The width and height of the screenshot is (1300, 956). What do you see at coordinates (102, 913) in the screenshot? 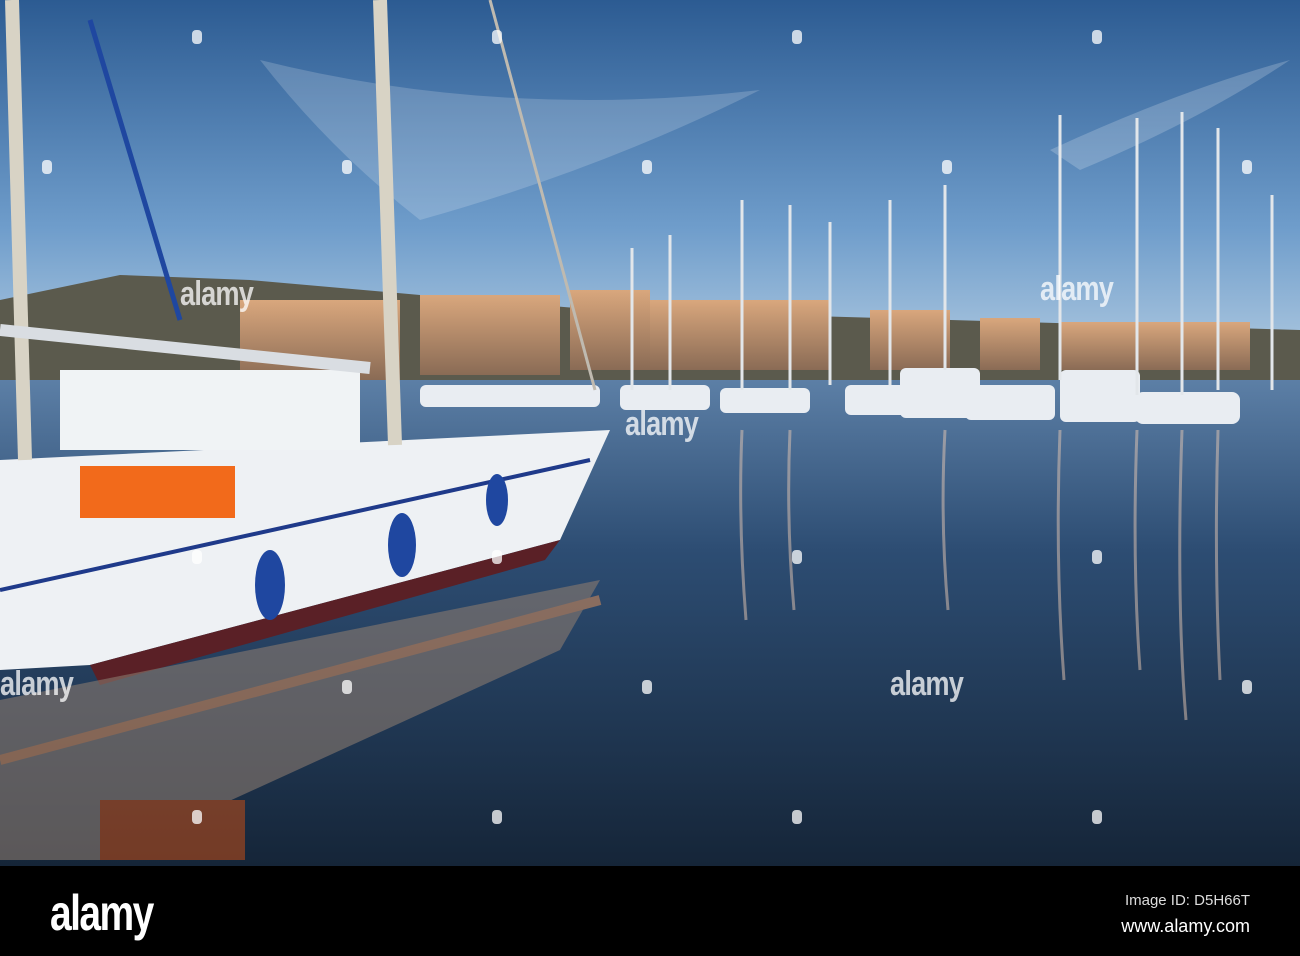
I see `alamy-logo: alamy` at bounding box center [102, 913].